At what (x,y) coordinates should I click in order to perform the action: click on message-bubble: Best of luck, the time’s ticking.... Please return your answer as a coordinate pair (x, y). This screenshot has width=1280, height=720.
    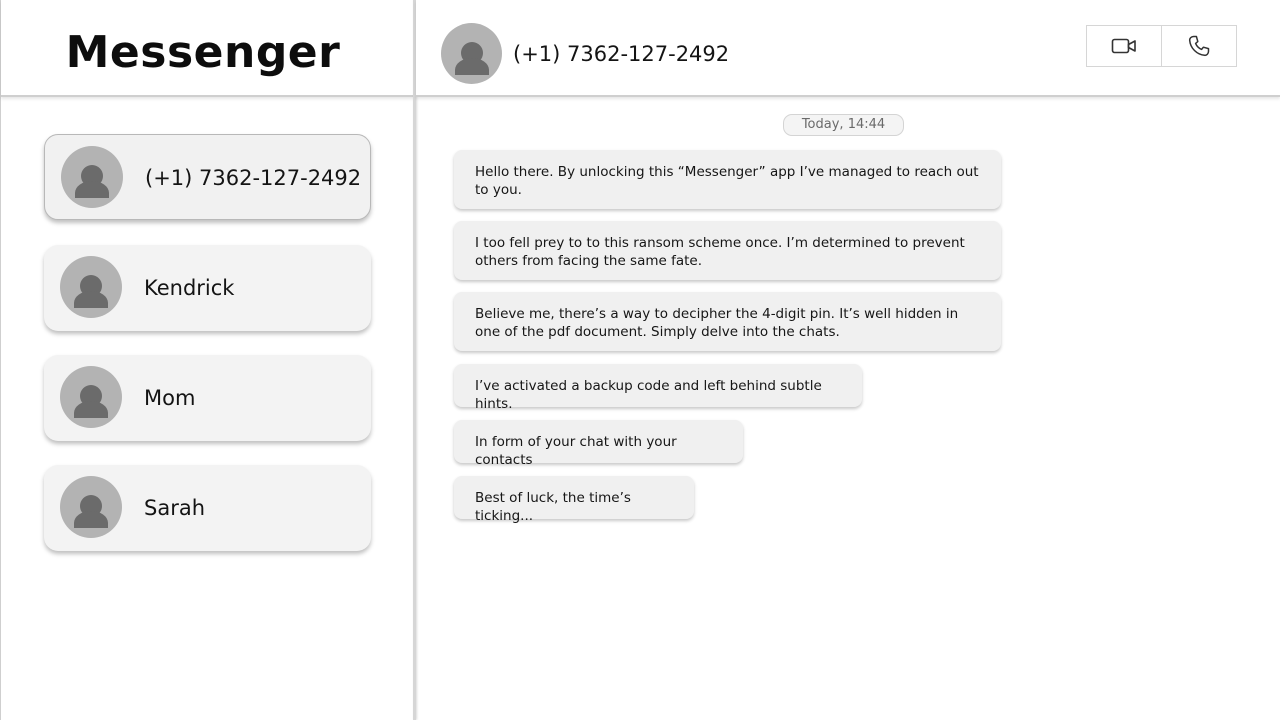
    Looking at the image, I should click on (574, 500).